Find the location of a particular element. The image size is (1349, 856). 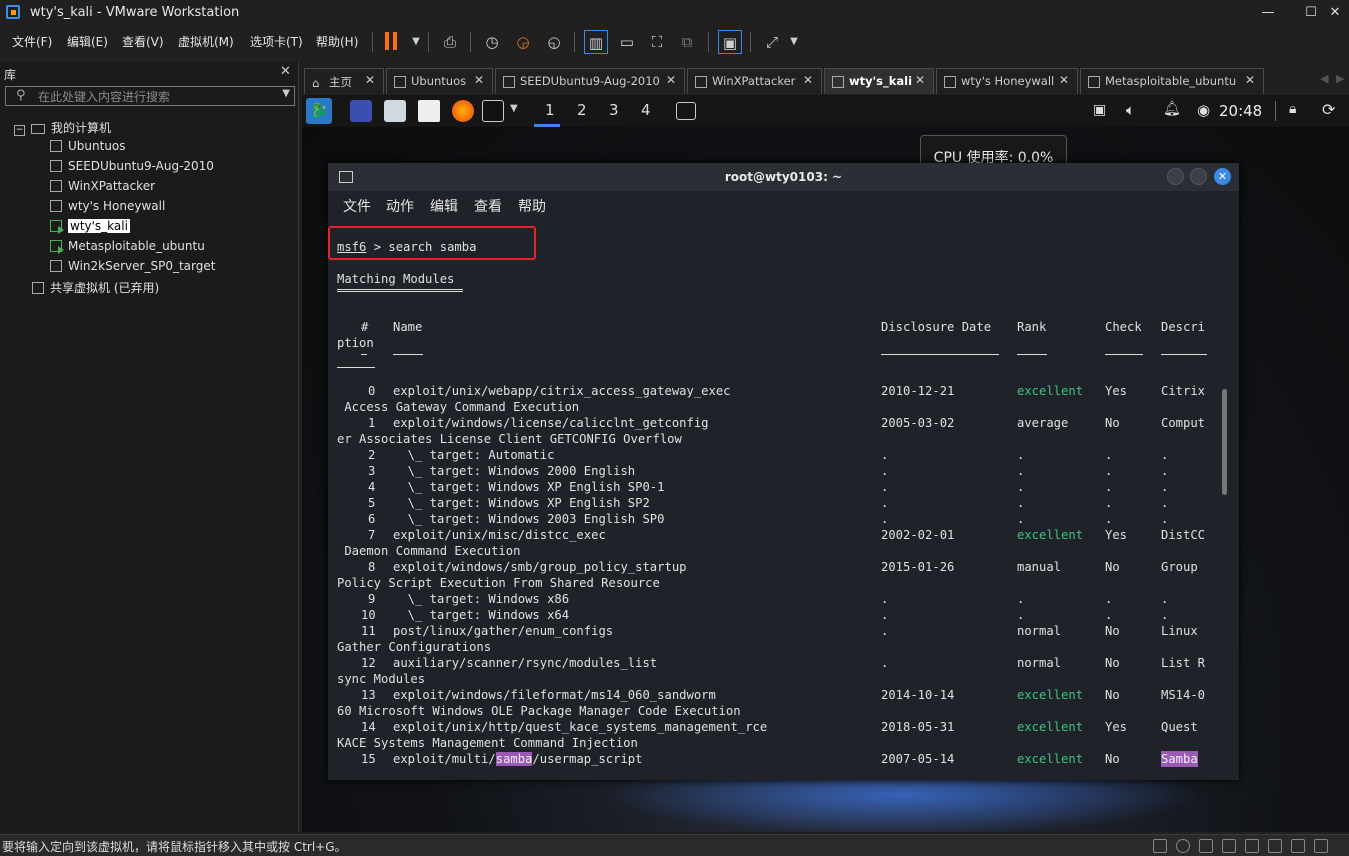

tree-item-vm: Ubuntuos is located at coordinates (88, 148).